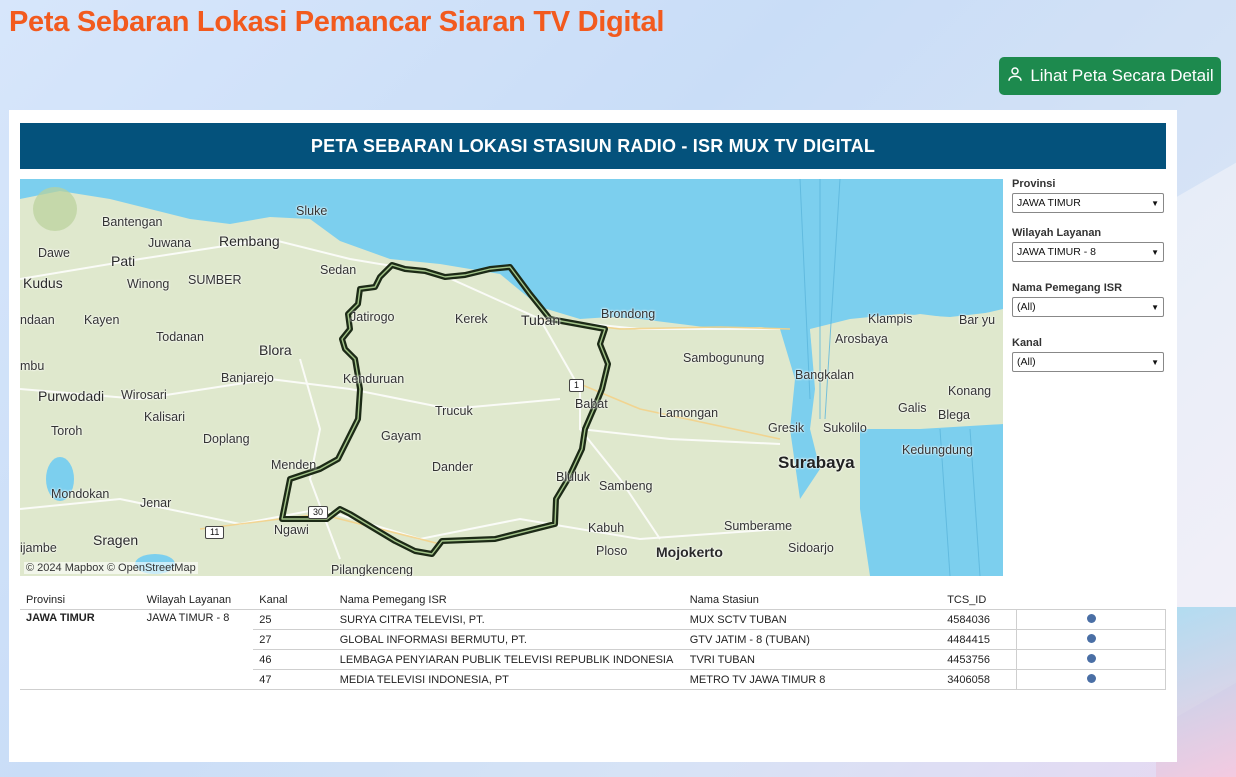  I want to click on person-pin-icon, so click(1015, 76).